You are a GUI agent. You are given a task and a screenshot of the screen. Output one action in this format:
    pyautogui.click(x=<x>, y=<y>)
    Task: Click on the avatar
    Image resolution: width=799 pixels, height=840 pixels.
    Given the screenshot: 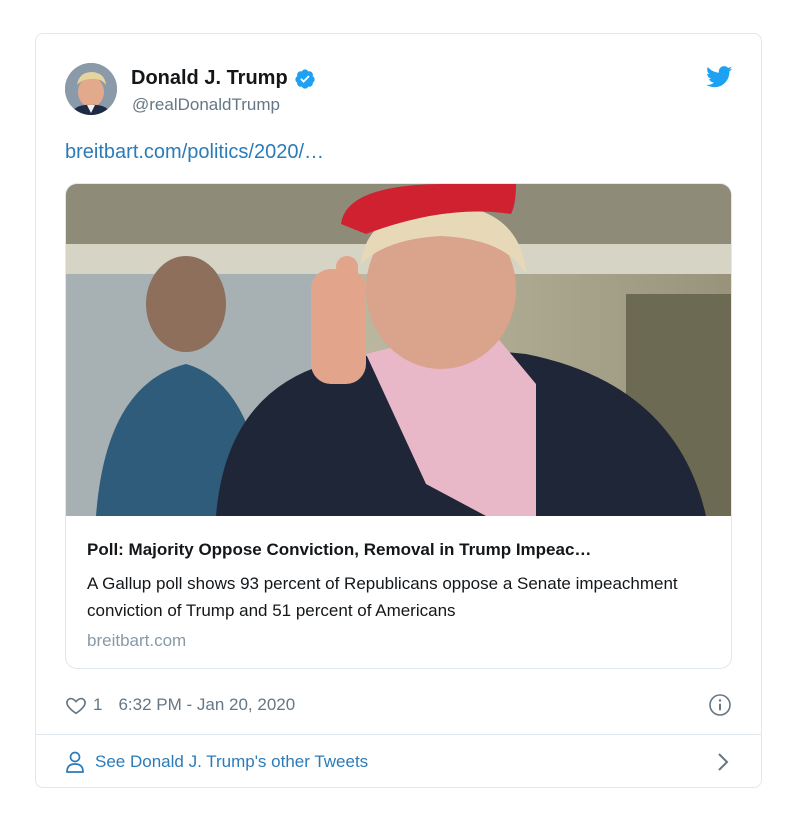 What is the action you would take?
    pyautogui.click(x=91, y=89)
    